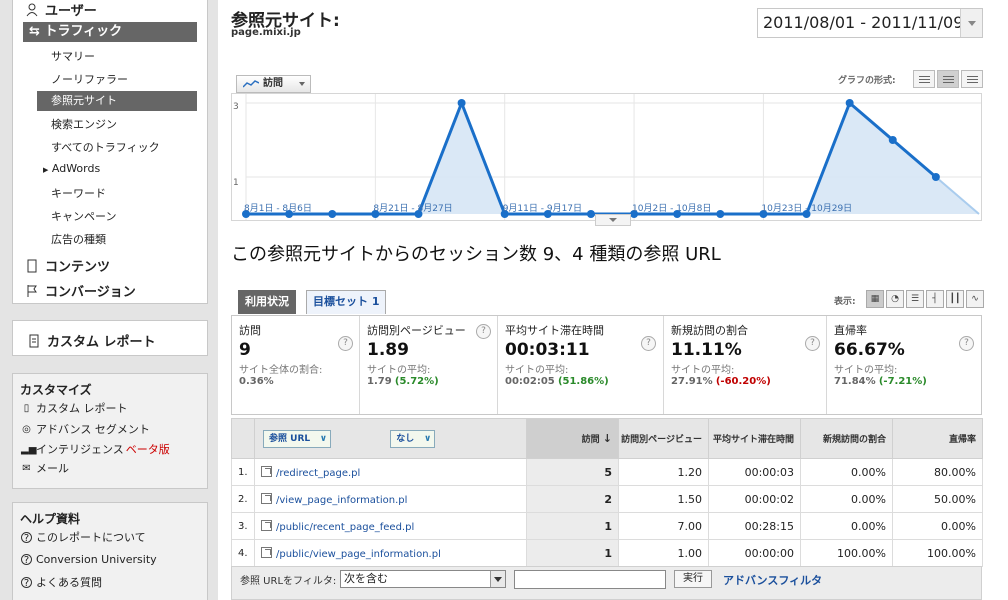 The image size is (1008, 600). Describe the element at coordinates (542, 208) in the screenshot. I see `x-axis-label: 9月11日 - 9月17日` at that location.